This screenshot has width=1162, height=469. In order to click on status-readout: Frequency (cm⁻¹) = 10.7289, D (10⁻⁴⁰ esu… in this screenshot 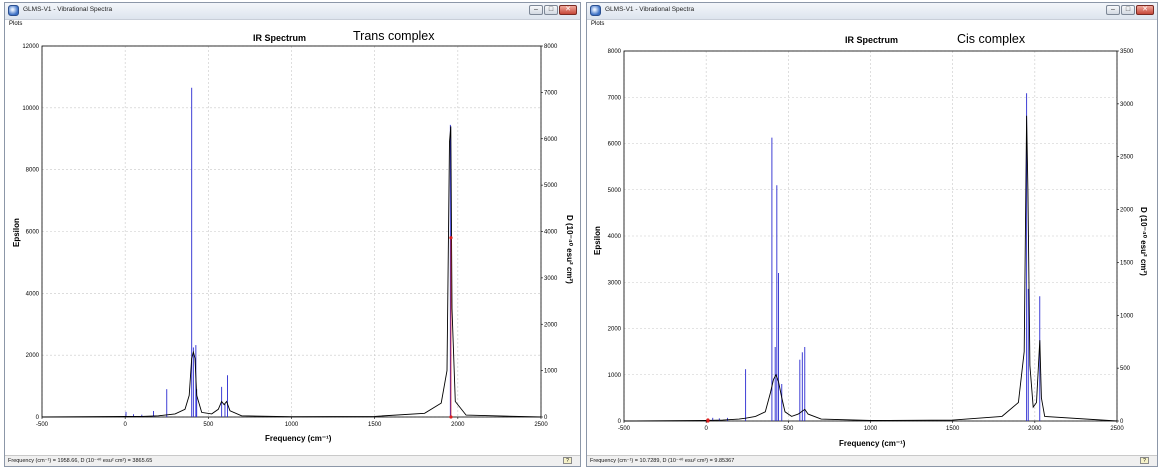, I will do `click(662, 461)`.